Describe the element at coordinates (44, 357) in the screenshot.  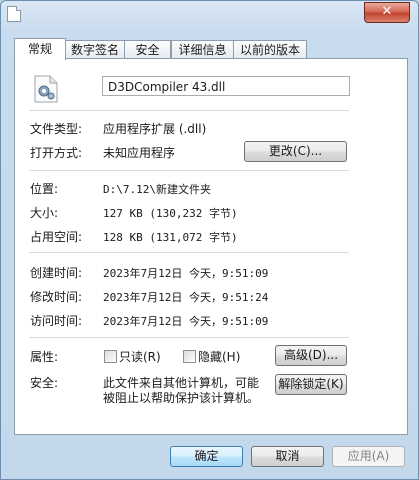
I see `attributes-label: 属性:` at that location.